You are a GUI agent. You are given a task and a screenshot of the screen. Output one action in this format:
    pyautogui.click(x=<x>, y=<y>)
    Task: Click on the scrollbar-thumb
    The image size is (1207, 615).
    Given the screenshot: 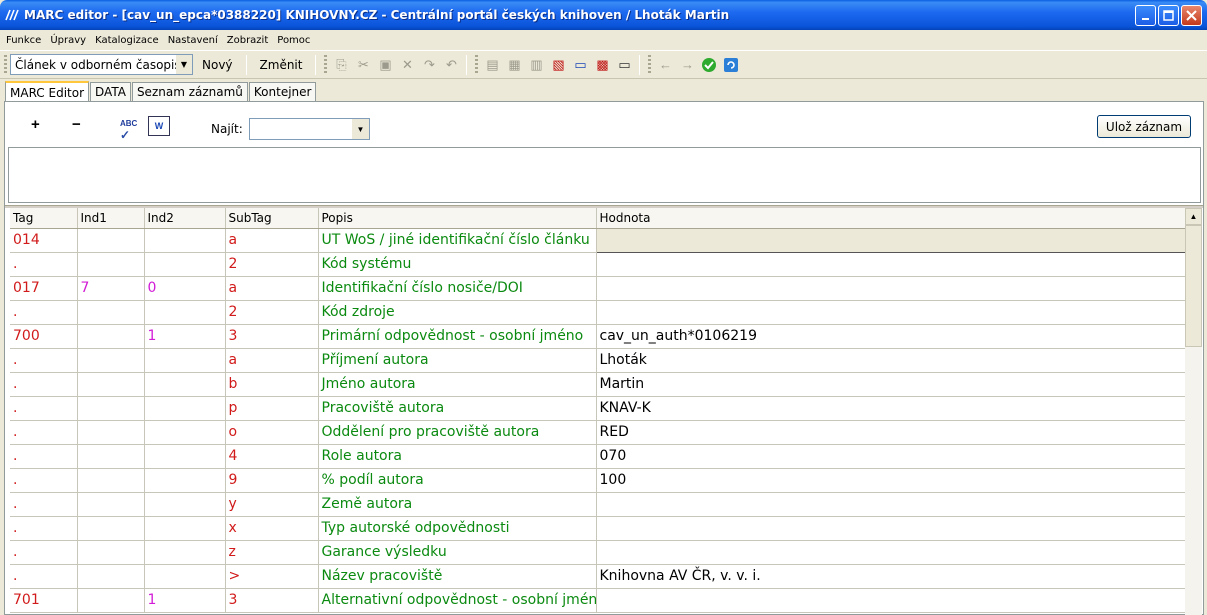 What is the action you would take?
    pyautogui.click(x=1193, y=286)
    